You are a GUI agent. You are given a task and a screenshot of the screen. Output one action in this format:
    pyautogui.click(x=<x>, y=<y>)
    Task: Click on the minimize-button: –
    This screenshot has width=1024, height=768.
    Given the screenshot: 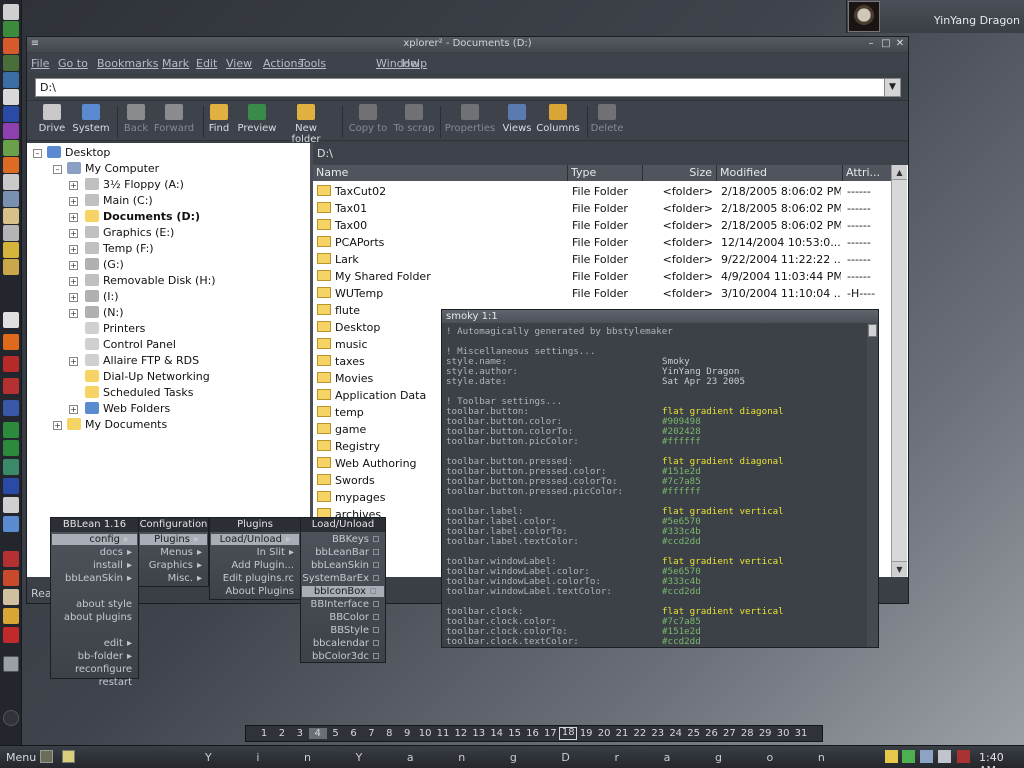 What is the action you would take?
    pyautogui.click(x=871, y=44)
    